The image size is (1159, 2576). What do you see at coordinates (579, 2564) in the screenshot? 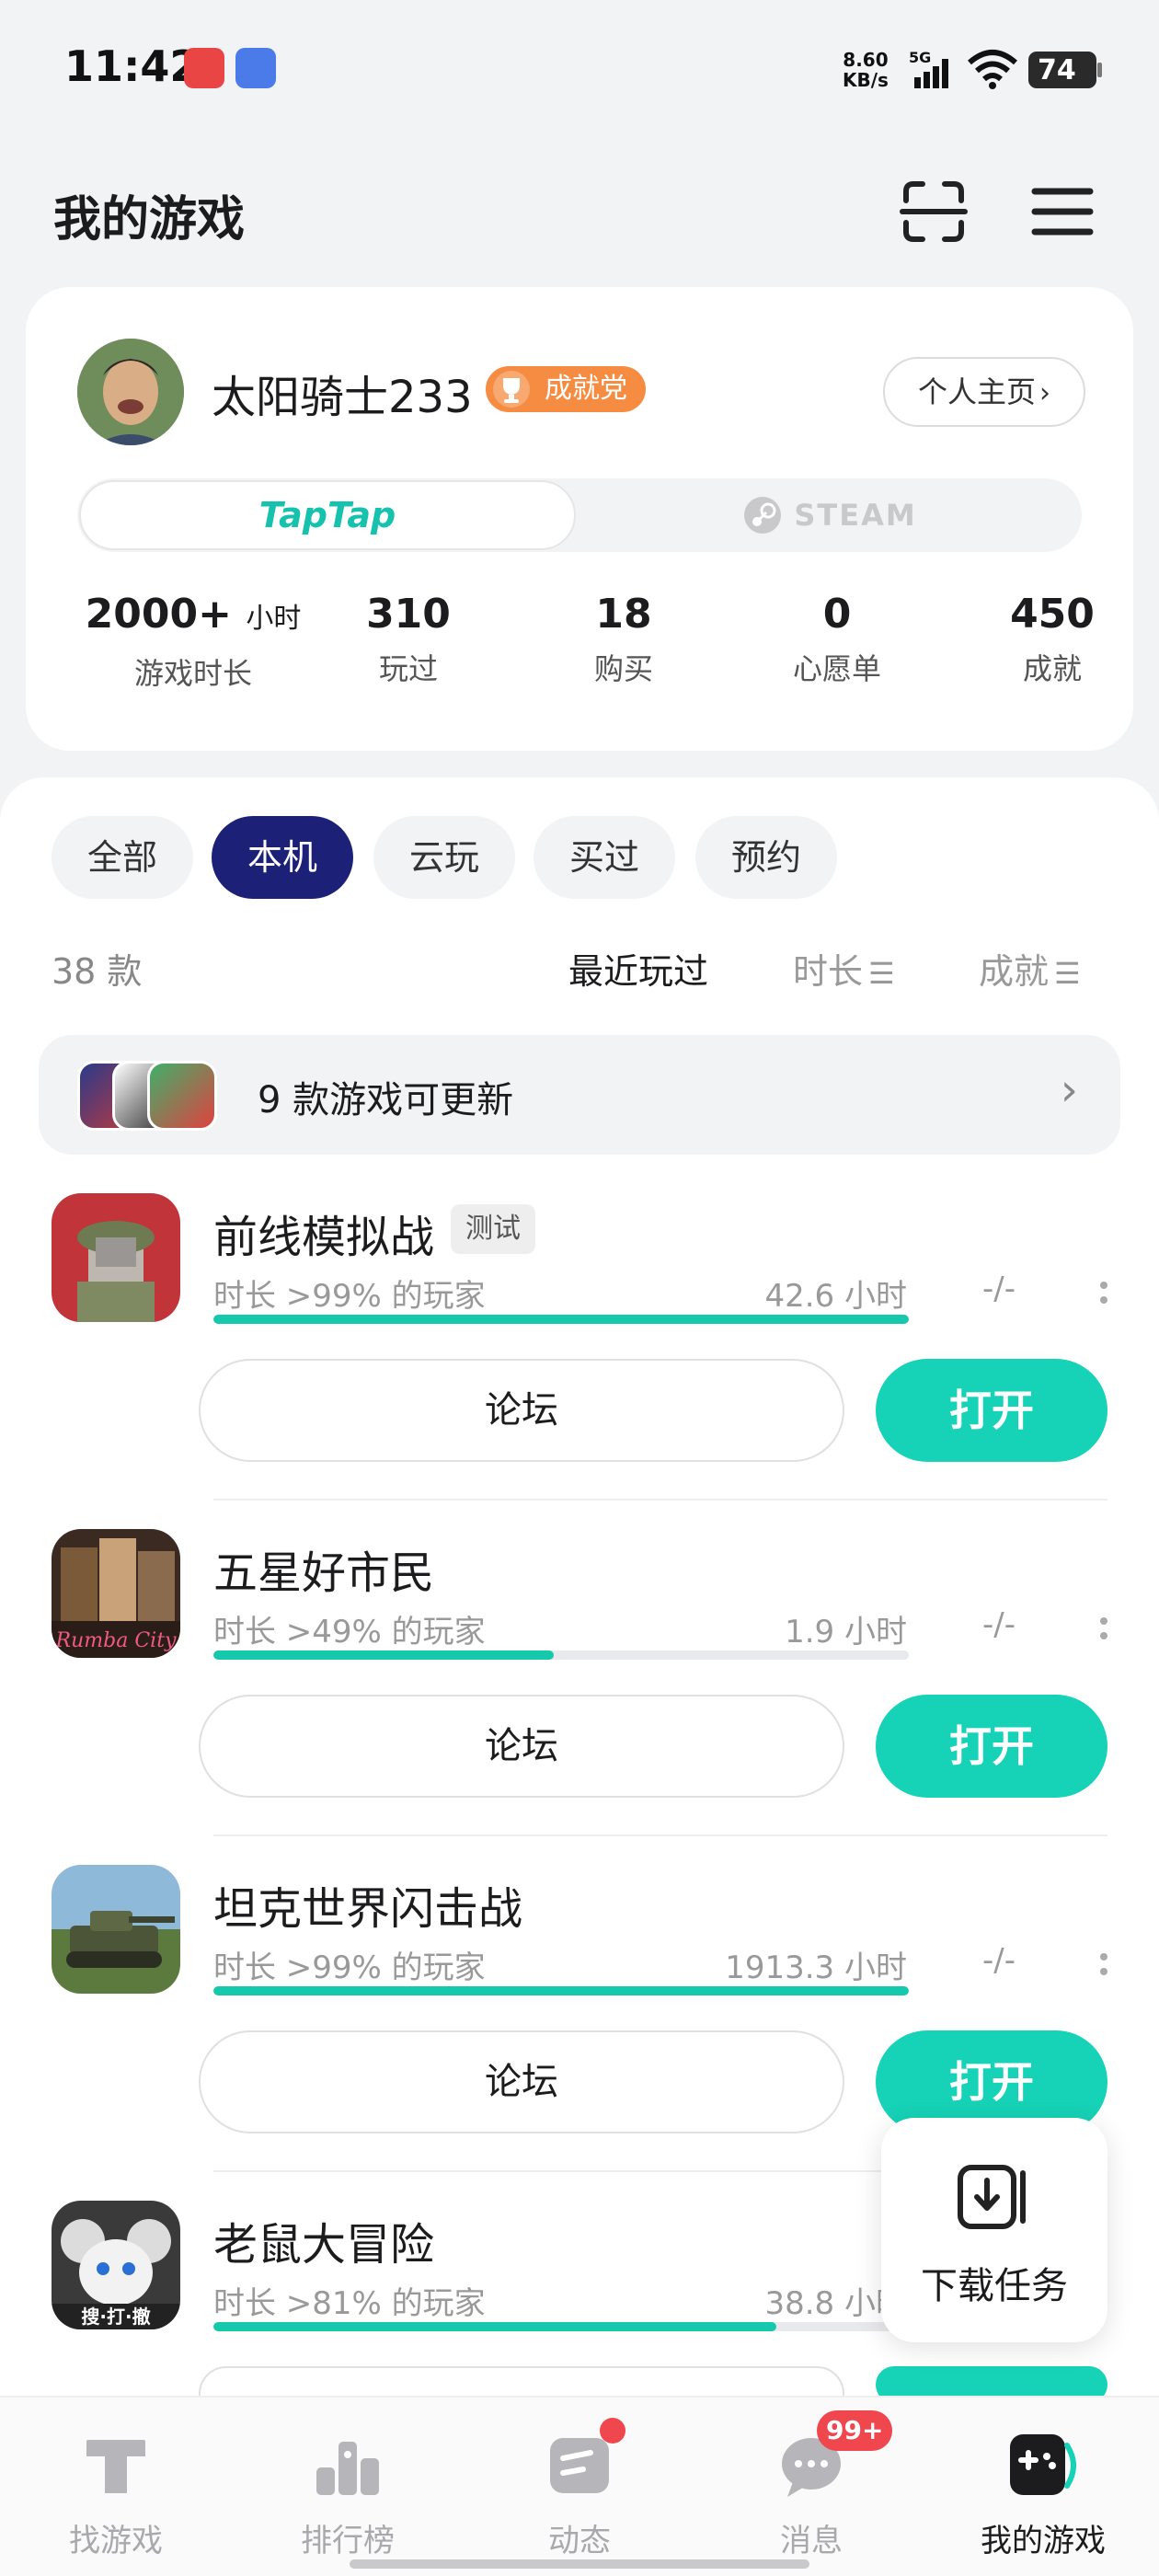
I see `home-indicator` at bounding box center [579, 2564].